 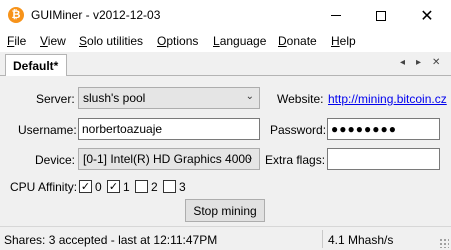 What do you see at coordinates (141, 186) in the screenshot?
I see `cpu-affinity-2-checkbox` at bounding box center [141, 186].